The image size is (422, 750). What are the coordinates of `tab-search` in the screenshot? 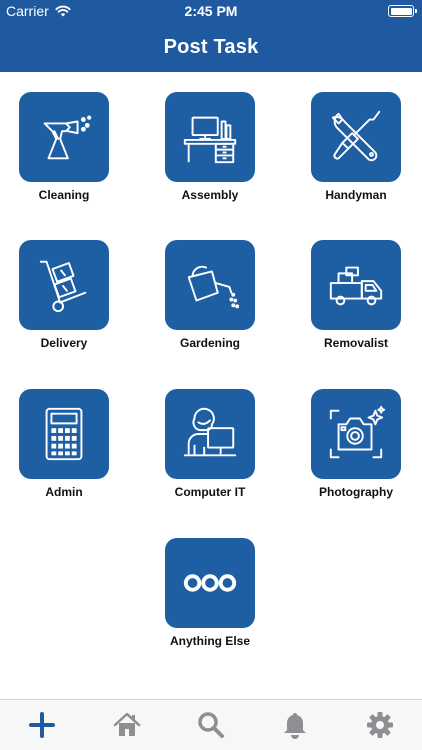 It's located at (211, 725).